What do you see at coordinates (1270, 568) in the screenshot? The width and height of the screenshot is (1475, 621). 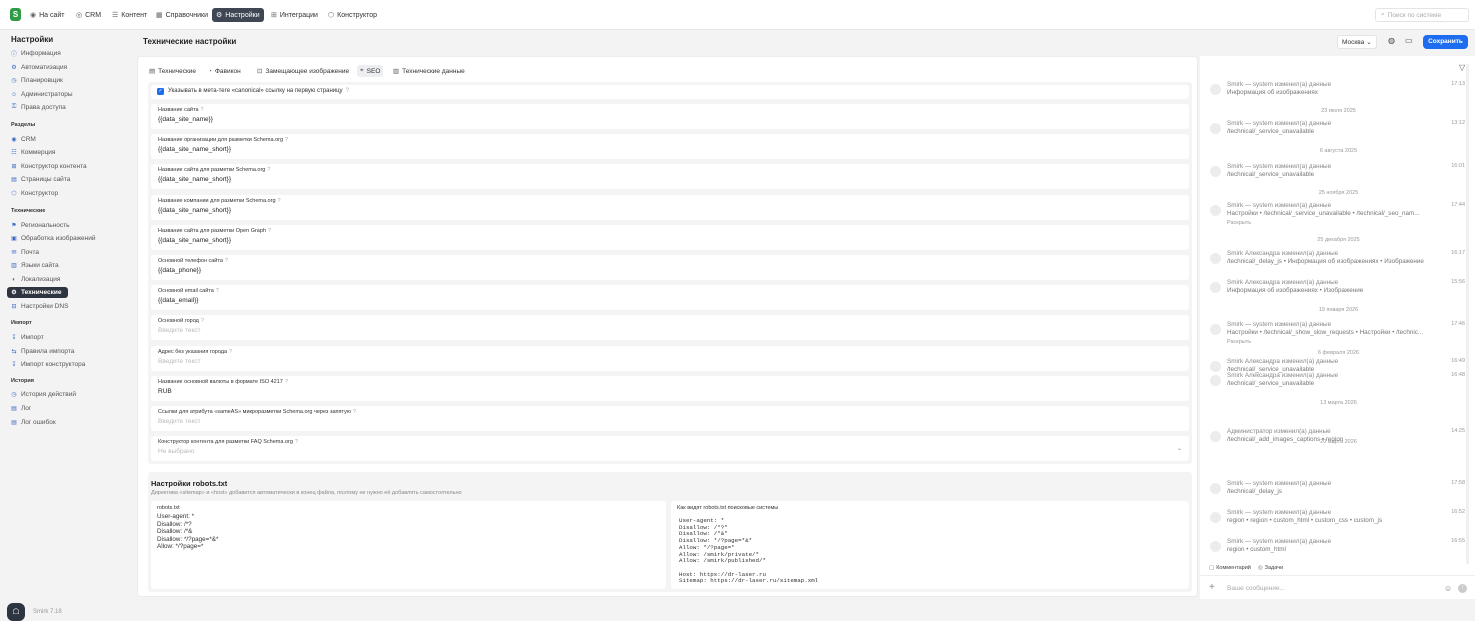 I see `tab-tasks: ◎ Задачи` at bounding box center [1270, 568].